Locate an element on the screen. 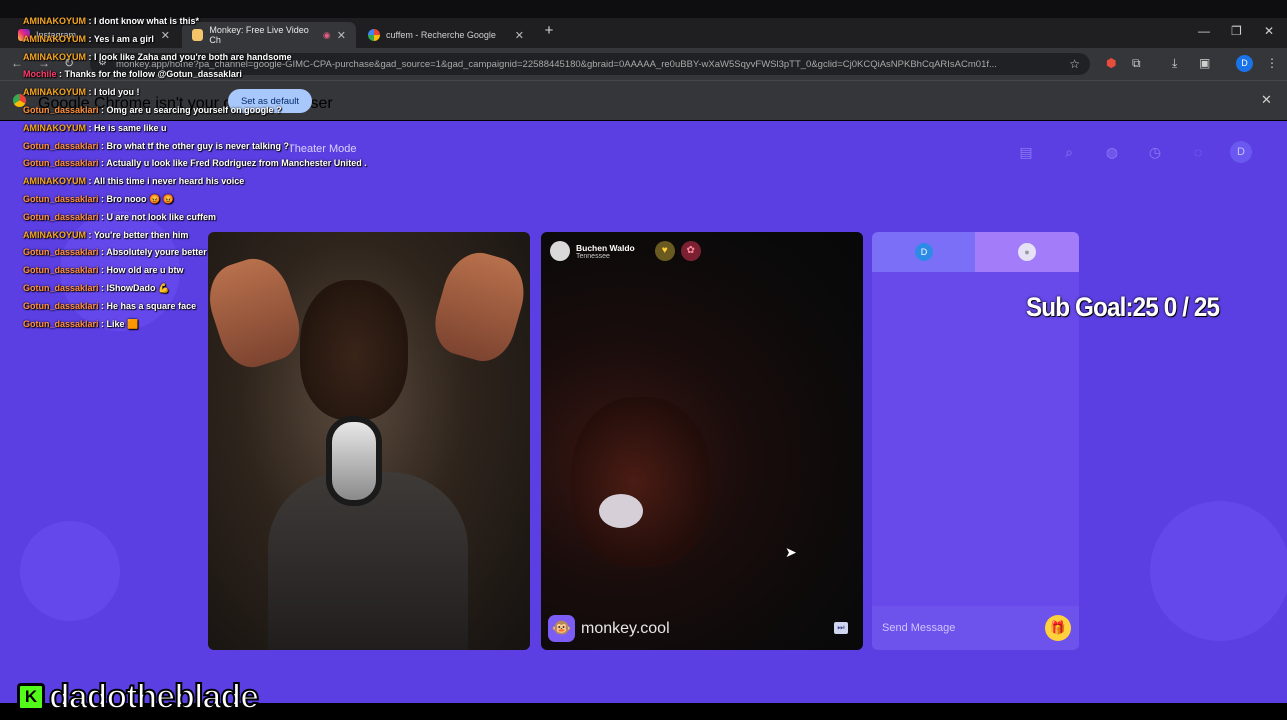 This screenshot has height=720, width=1287. chat-text: Like 🟧 is located at coordinates (122, 323).